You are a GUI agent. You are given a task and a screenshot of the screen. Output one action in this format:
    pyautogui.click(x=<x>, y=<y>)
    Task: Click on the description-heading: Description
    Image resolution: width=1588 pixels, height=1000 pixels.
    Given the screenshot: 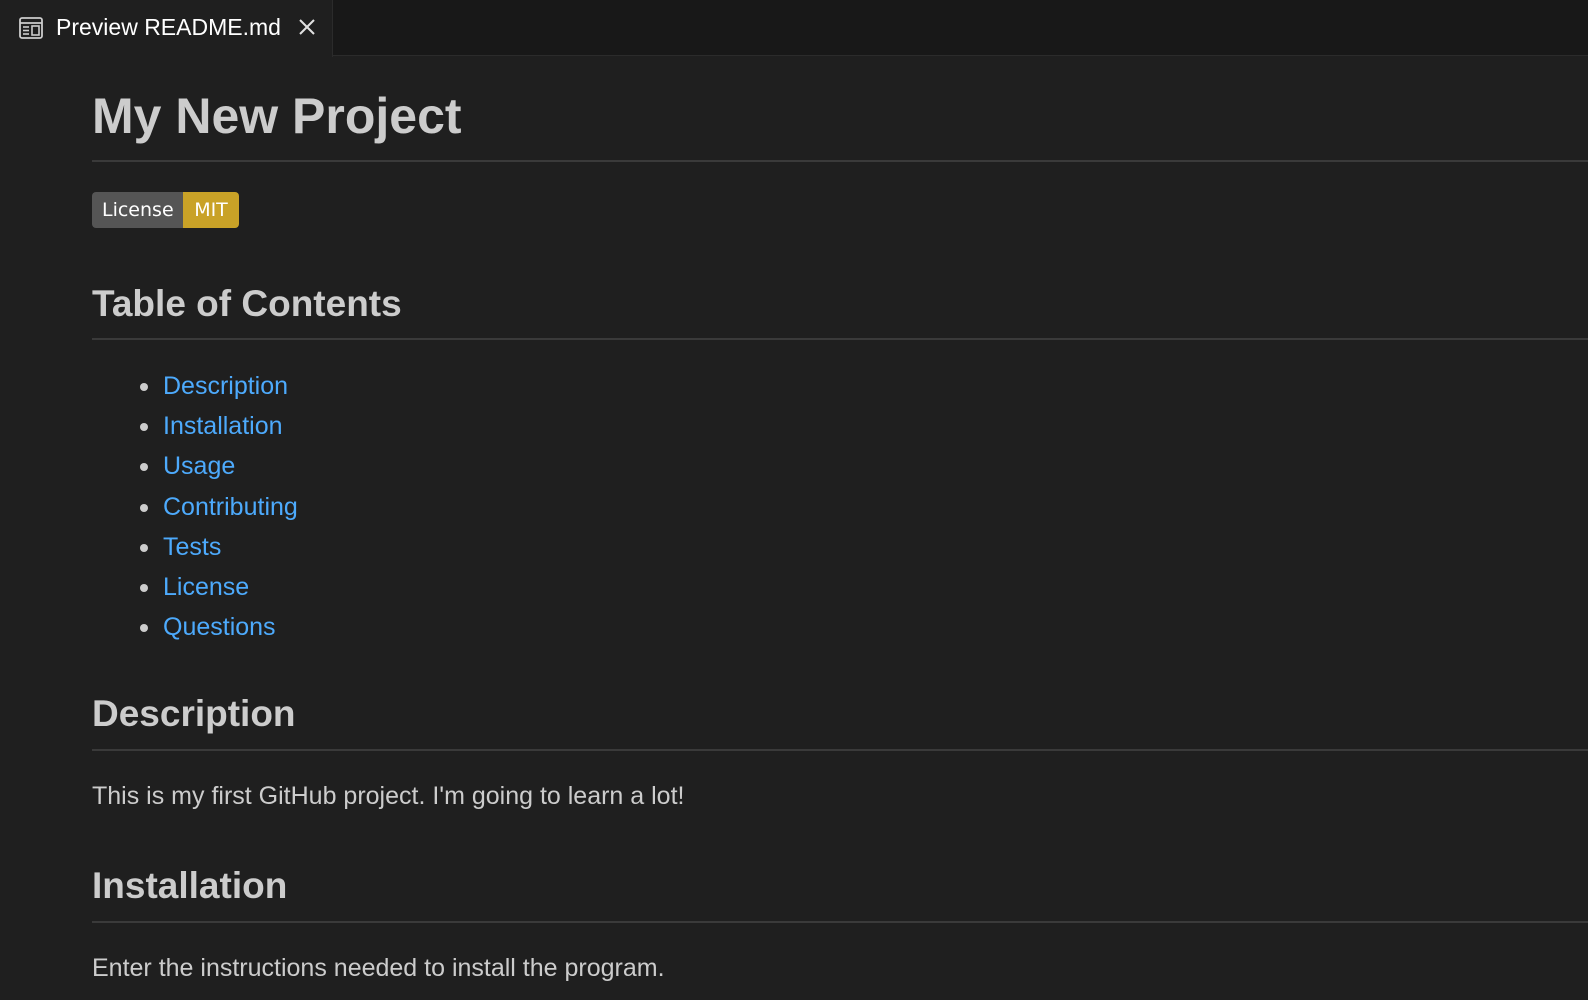 What is the action you would take?
    pyautogui.click(x=194, y=713)
    